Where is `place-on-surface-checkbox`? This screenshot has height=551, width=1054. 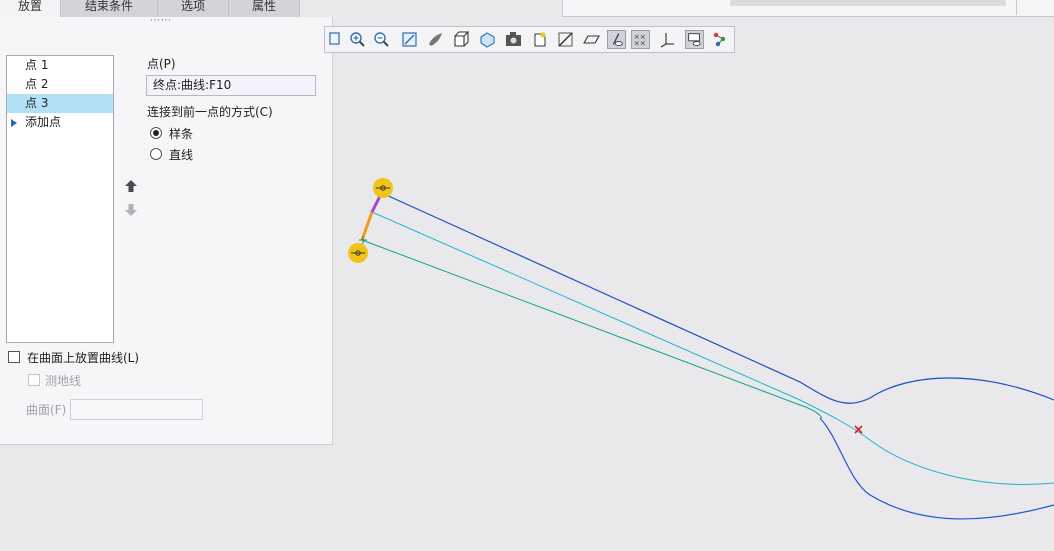
place-on-surface-checkbox is located at coordinates (14, 357).